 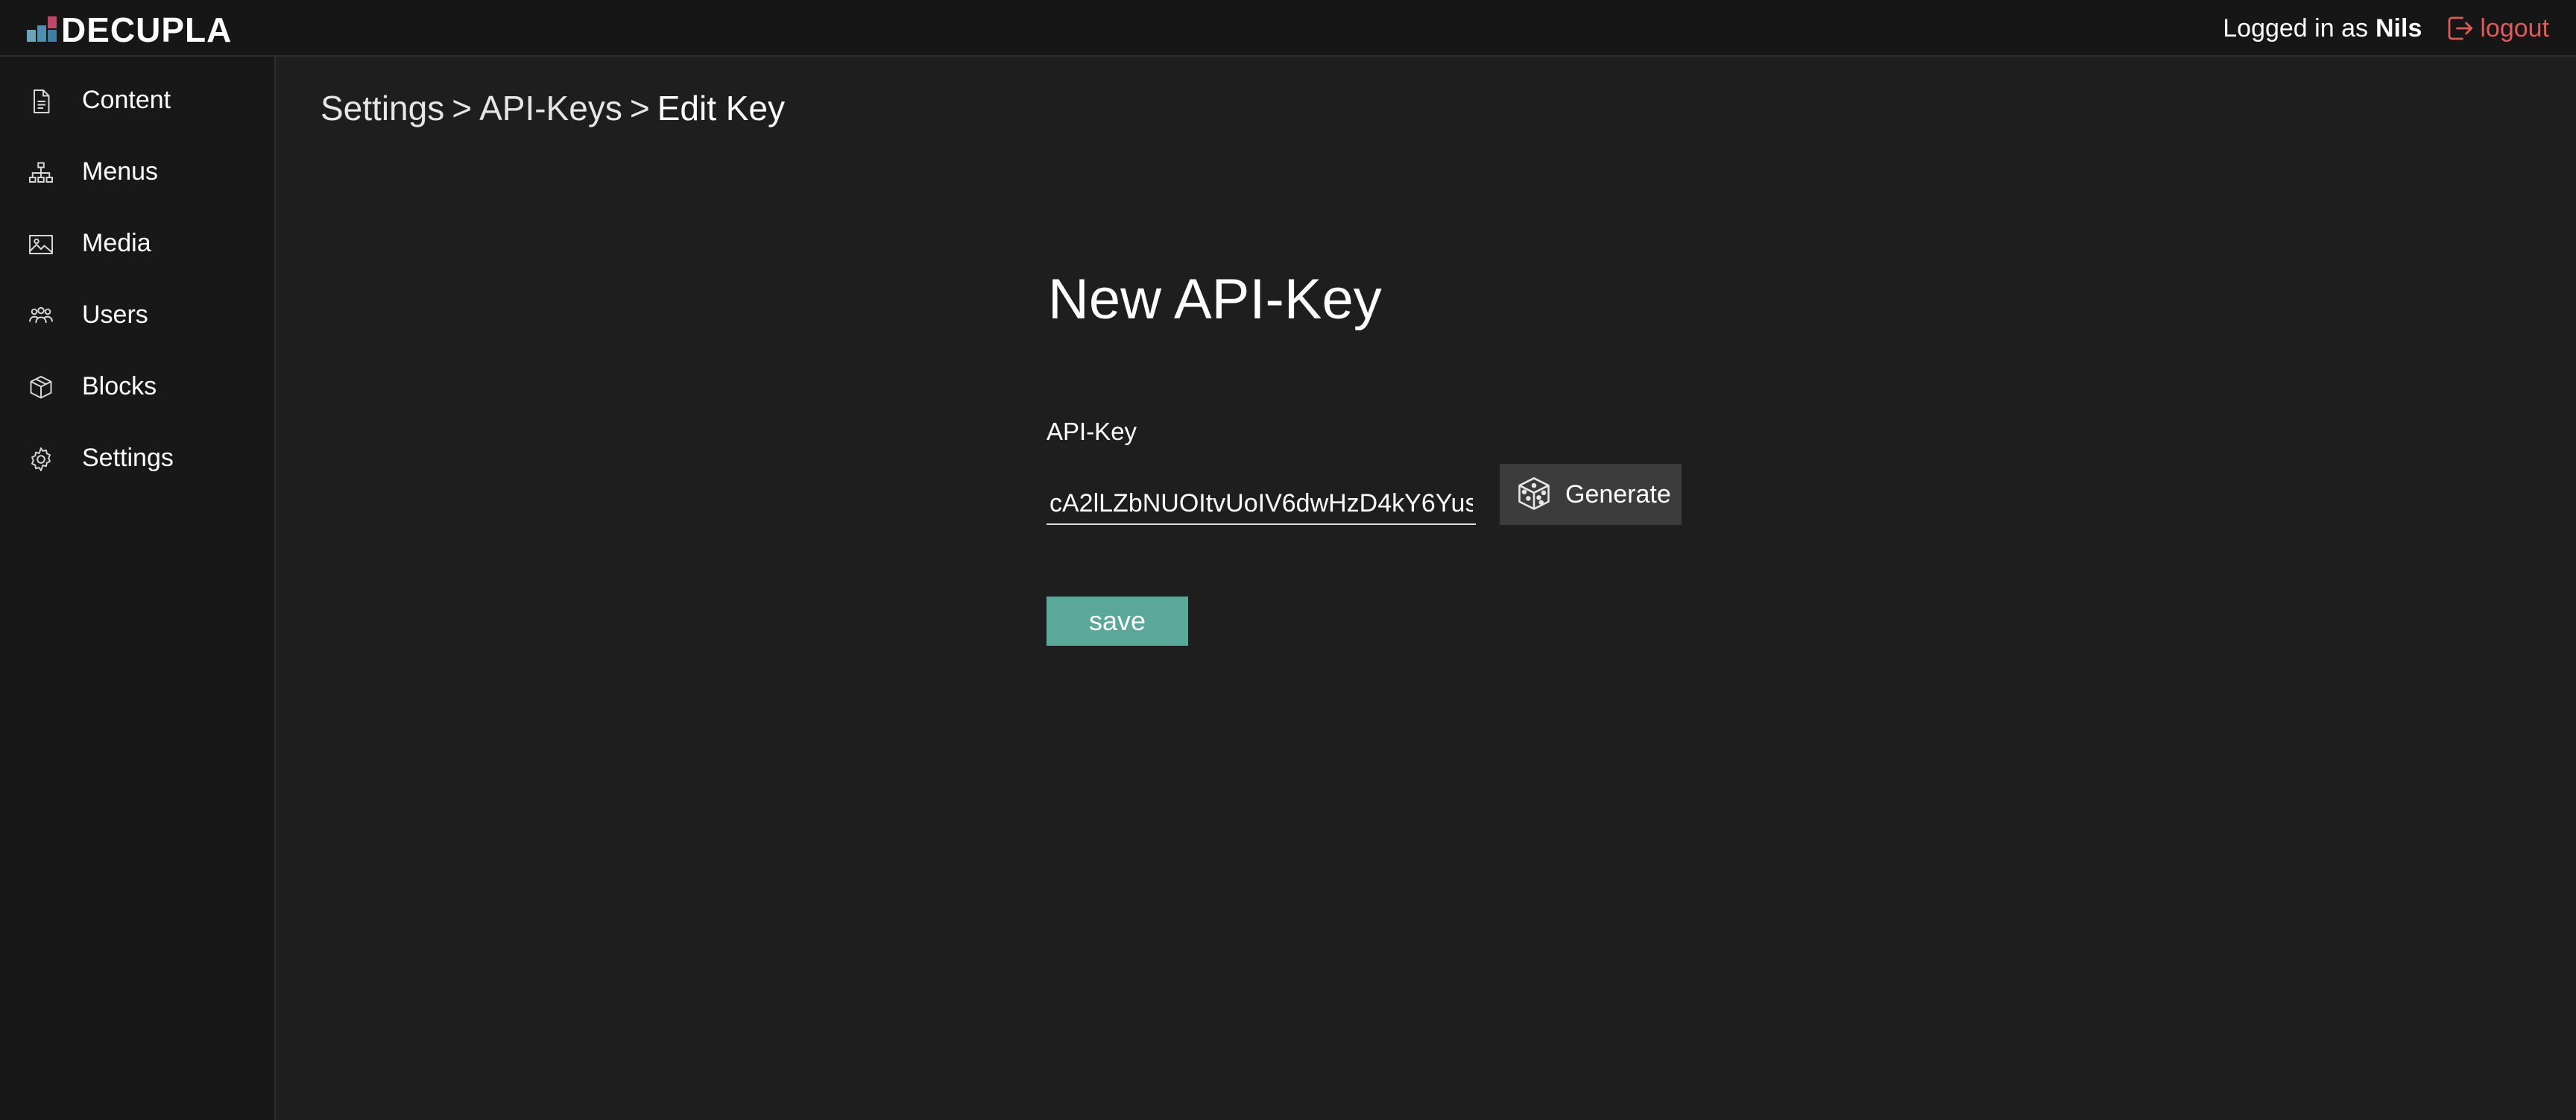 I want to click on sidebar-item-menus: Menus, so click(x=137, y=172).